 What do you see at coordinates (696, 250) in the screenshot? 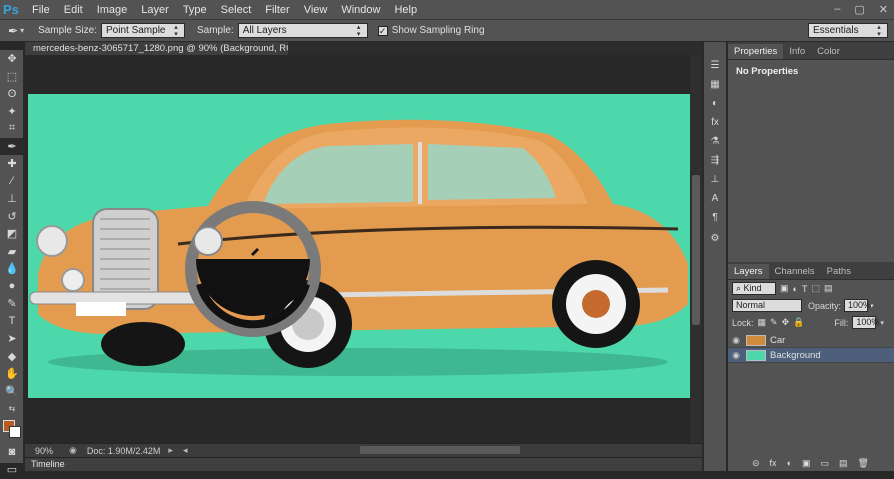
I see `vertical-scroll-thumb` at bounding box center [696, 250].